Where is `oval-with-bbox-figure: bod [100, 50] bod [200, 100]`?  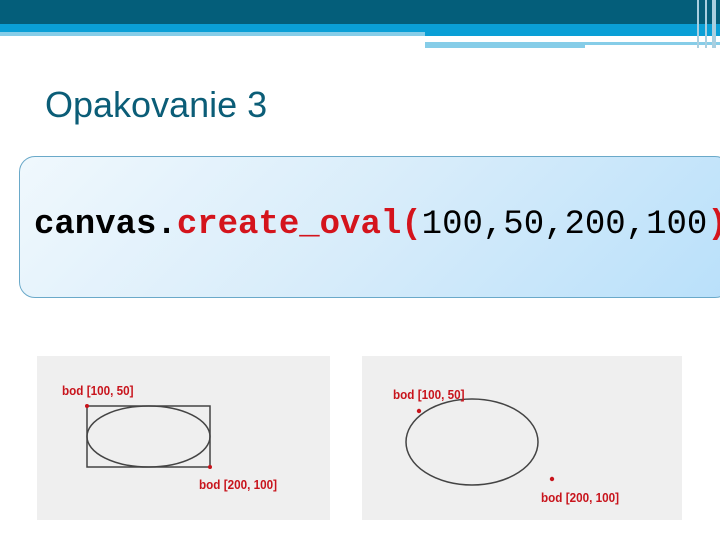
oval-with-bbox-figure: bod [100, 50] bod [200, 100] is located at coordinates (183, 438).